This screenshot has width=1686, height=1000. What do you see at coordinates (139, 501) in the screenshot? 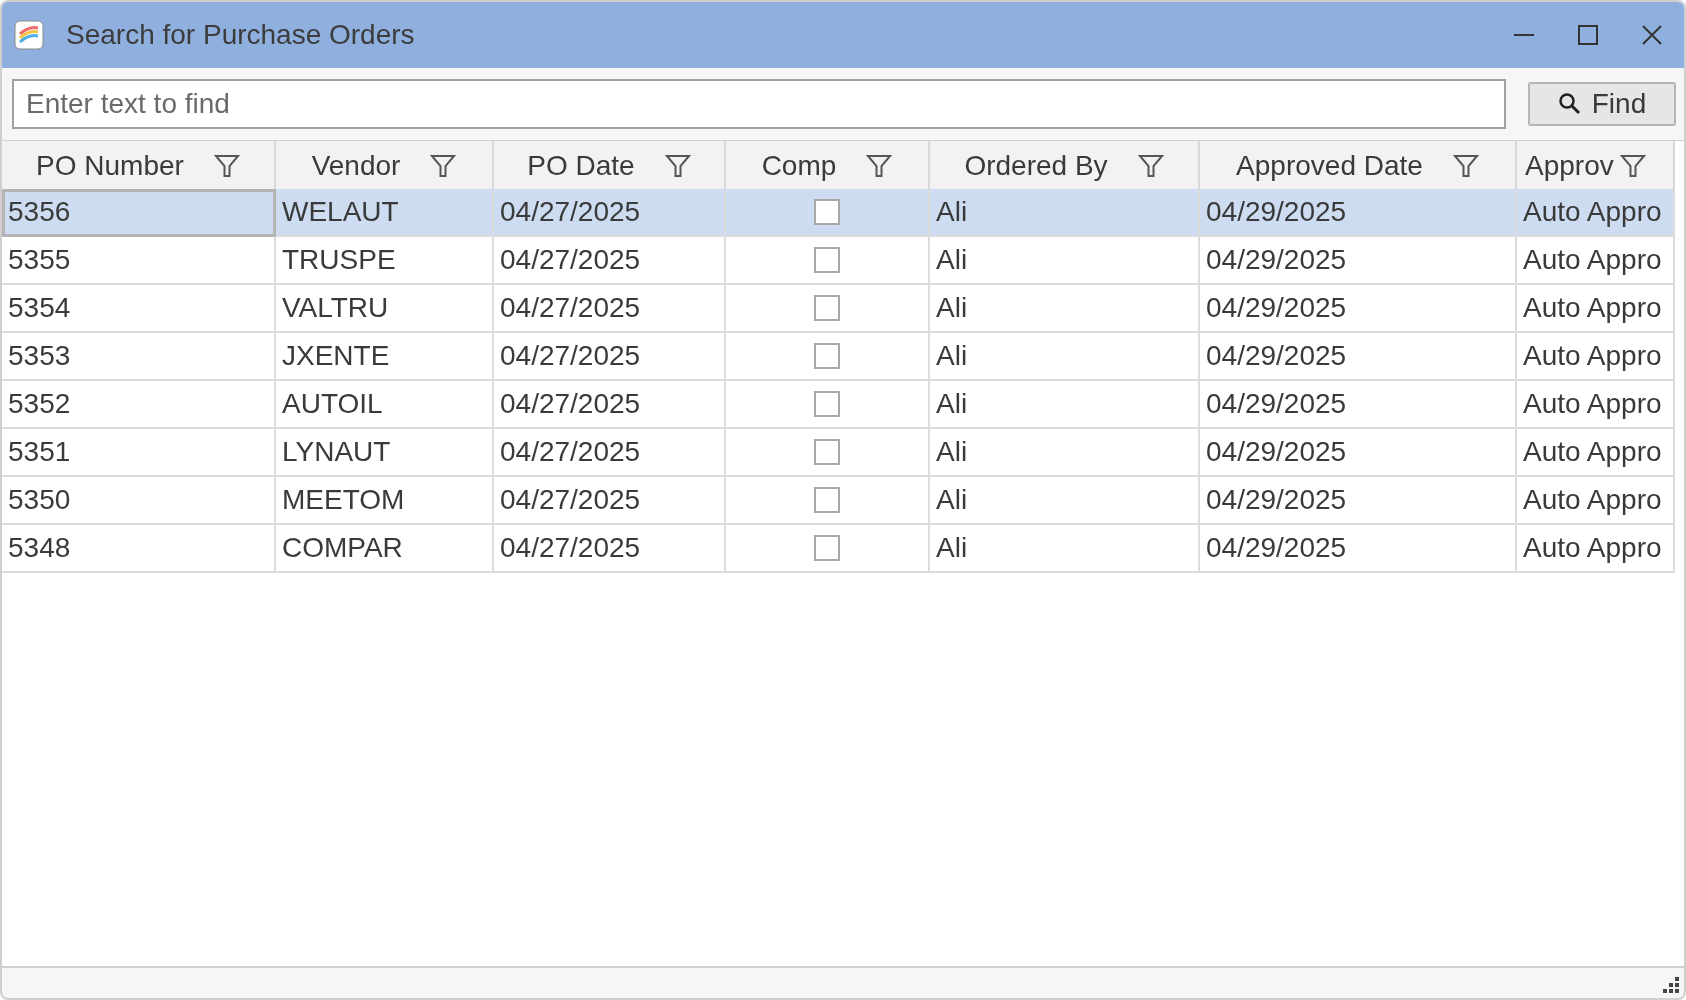
I see `table-cell: 5350` at bounding box center [139, 501].